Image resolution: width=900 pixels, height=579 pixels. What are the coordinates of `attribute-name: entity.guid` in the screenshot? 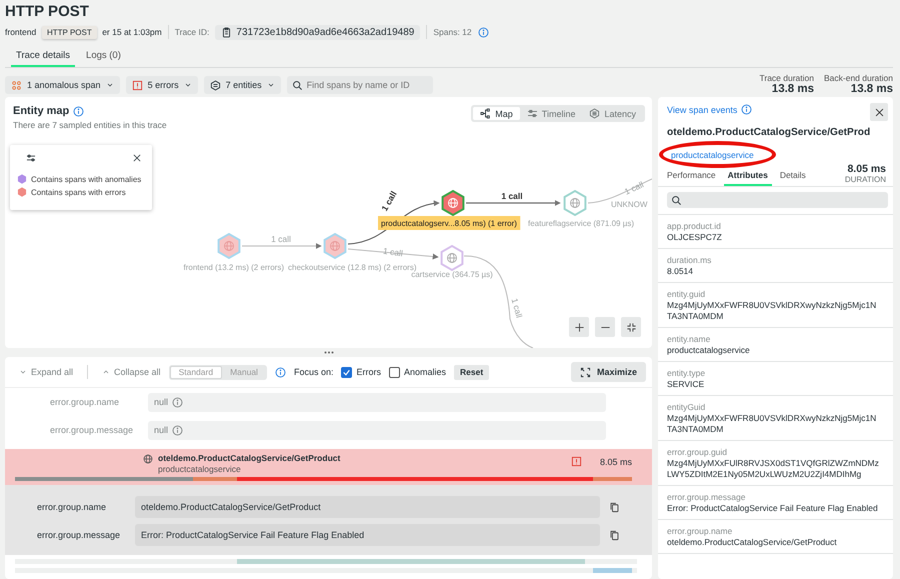 It's located at (686, 294).